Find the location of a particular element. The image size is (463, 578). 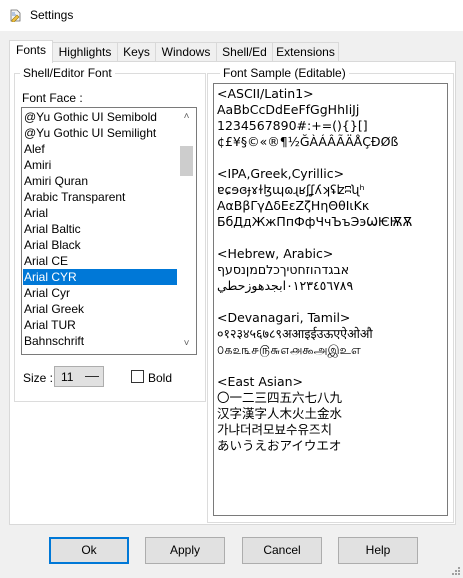

sample-line: 가냐더려모뵤수유즈치 is located at coordinates (275, 429).